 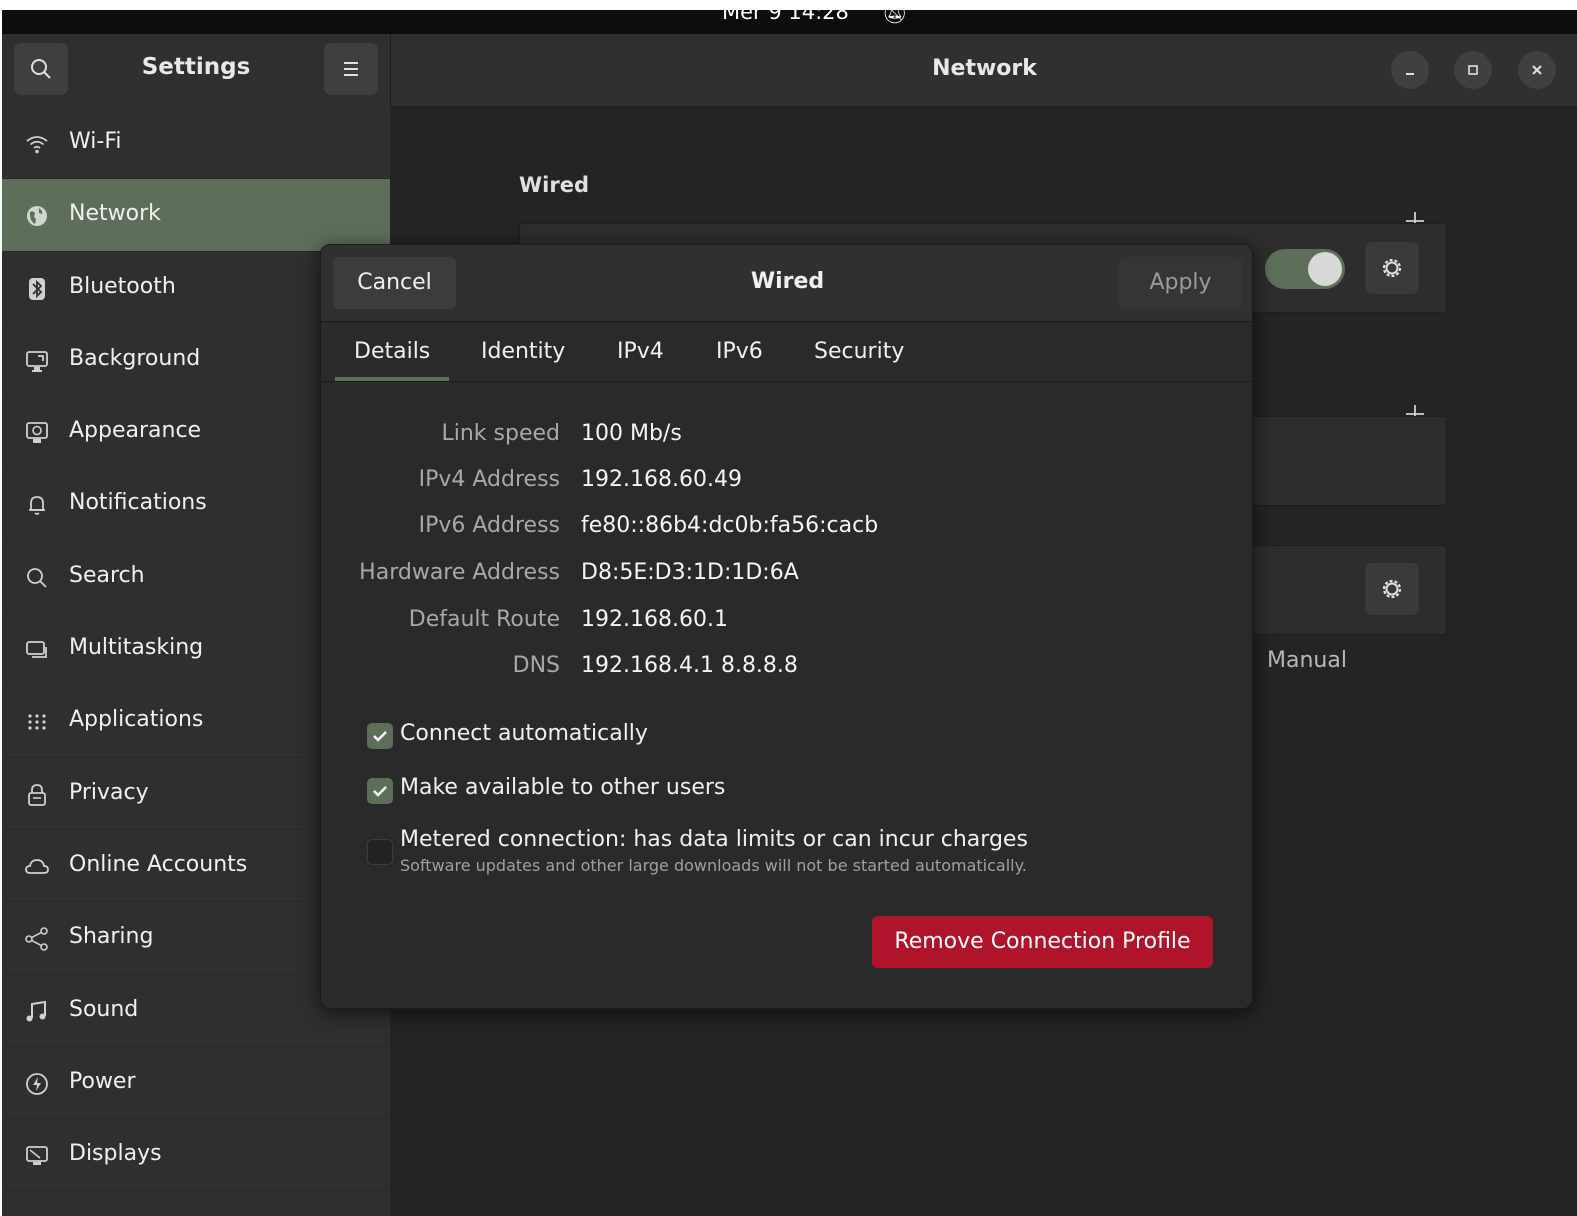 What do you see at coordinates (158, 864) in the screenshot?
I see `sidebar-item-label: Online Accounts` at bounding box center [158, 864].